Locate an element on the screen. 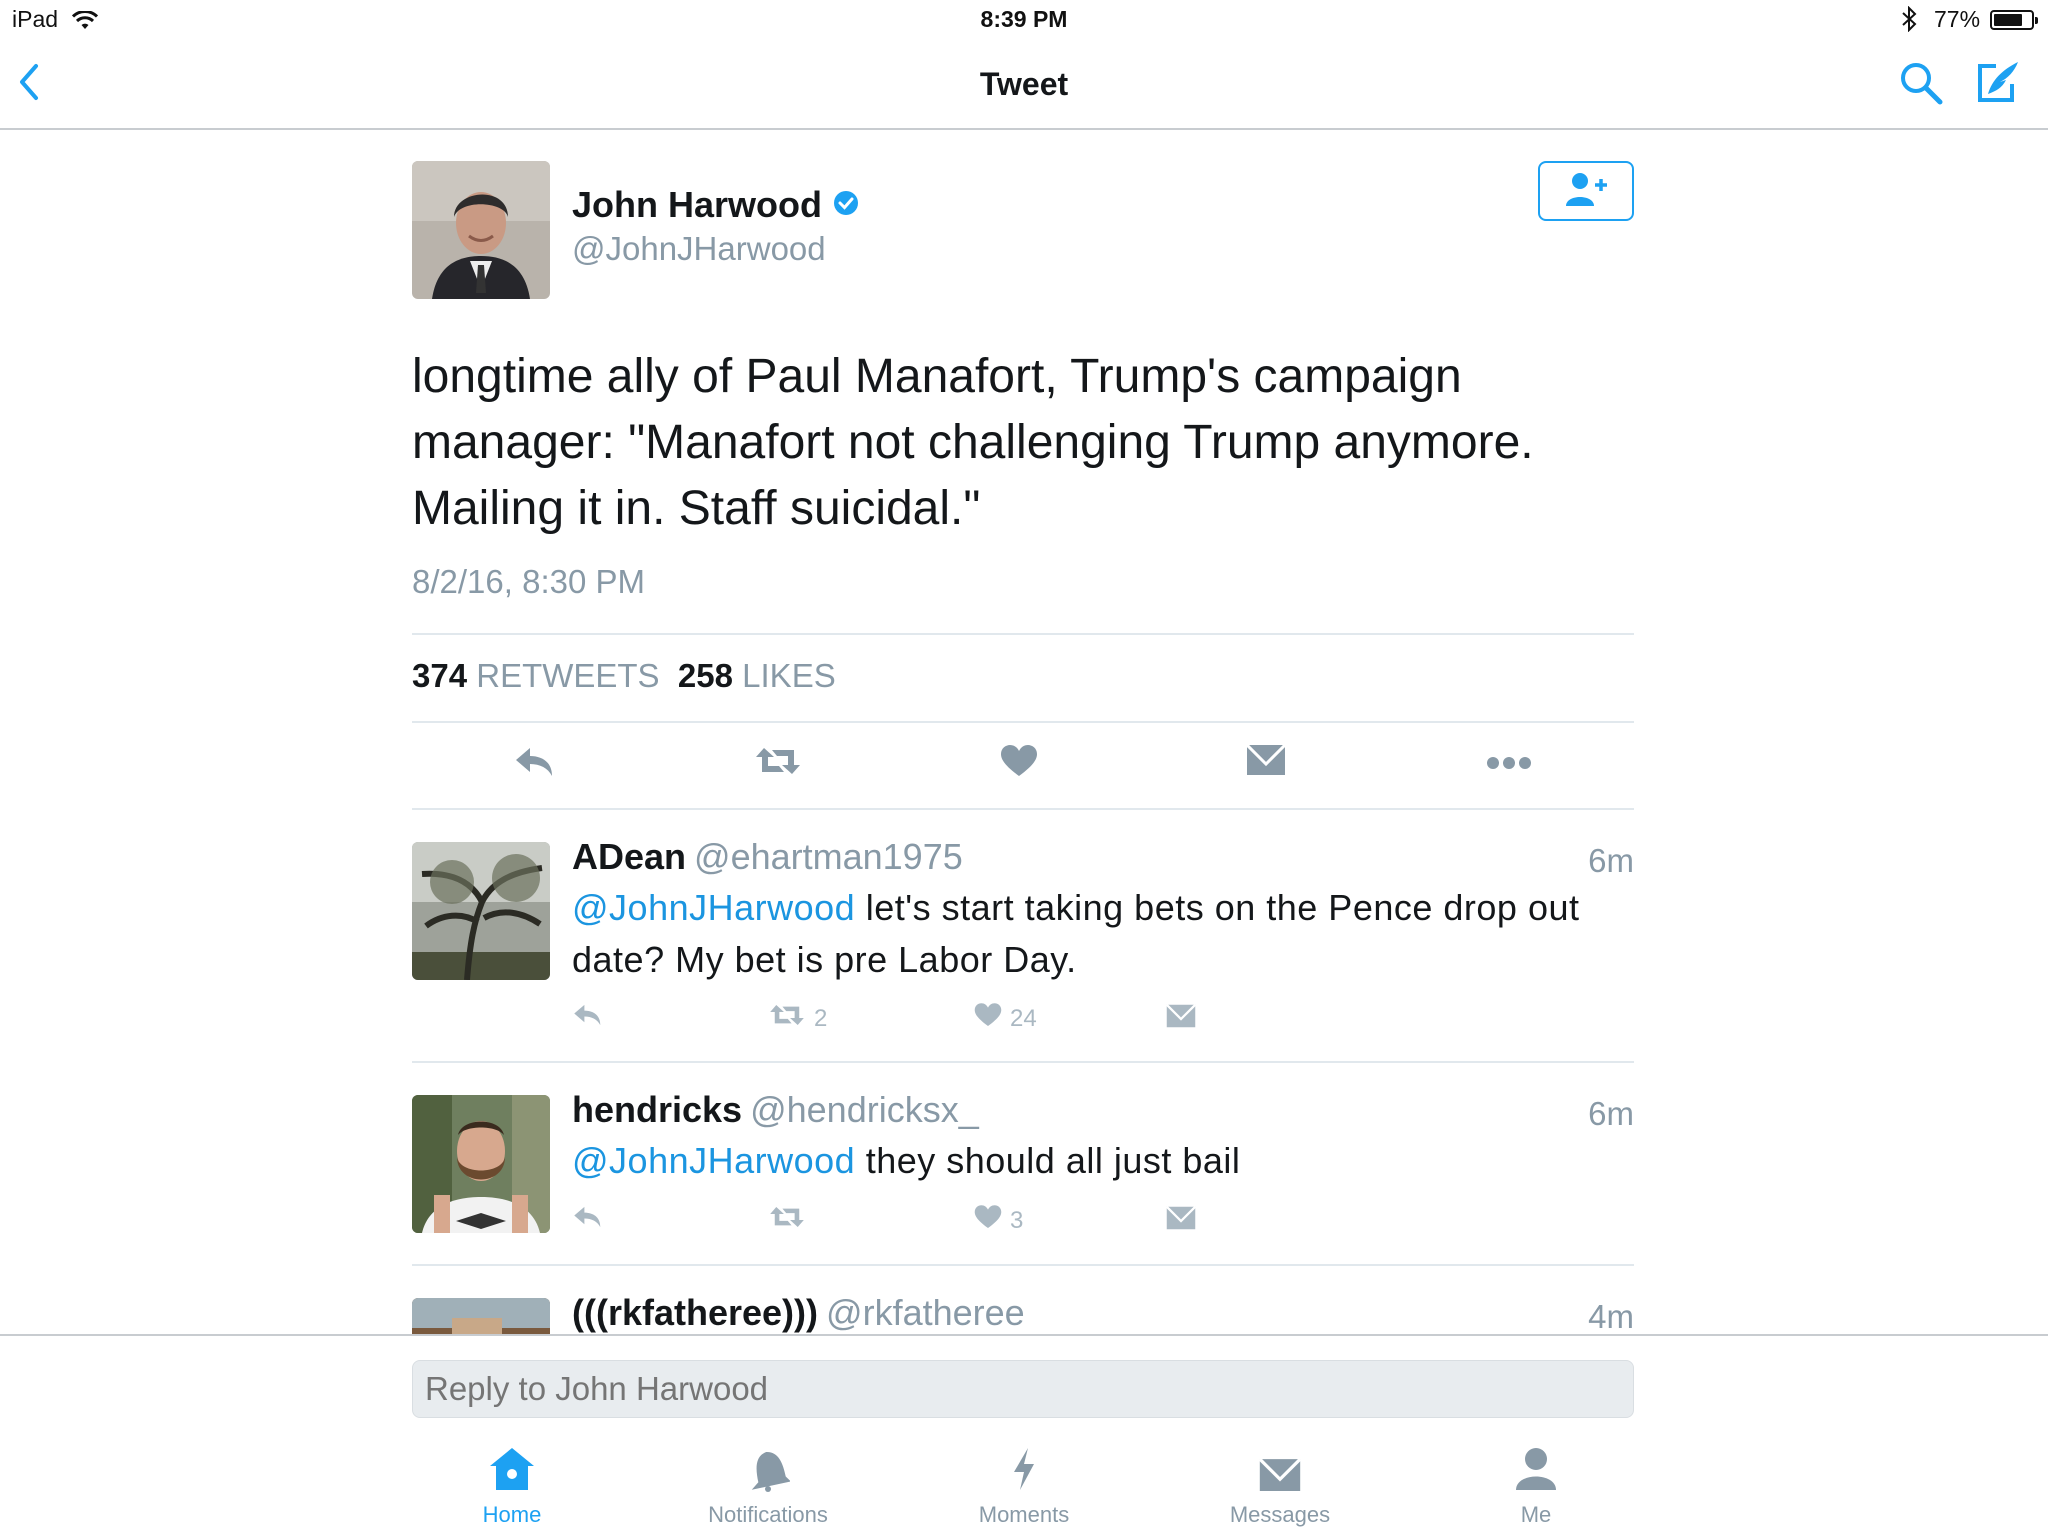 This screenshot has height=1538, width=2048. like-count: 24 is located at coordinates (1023, 1018).